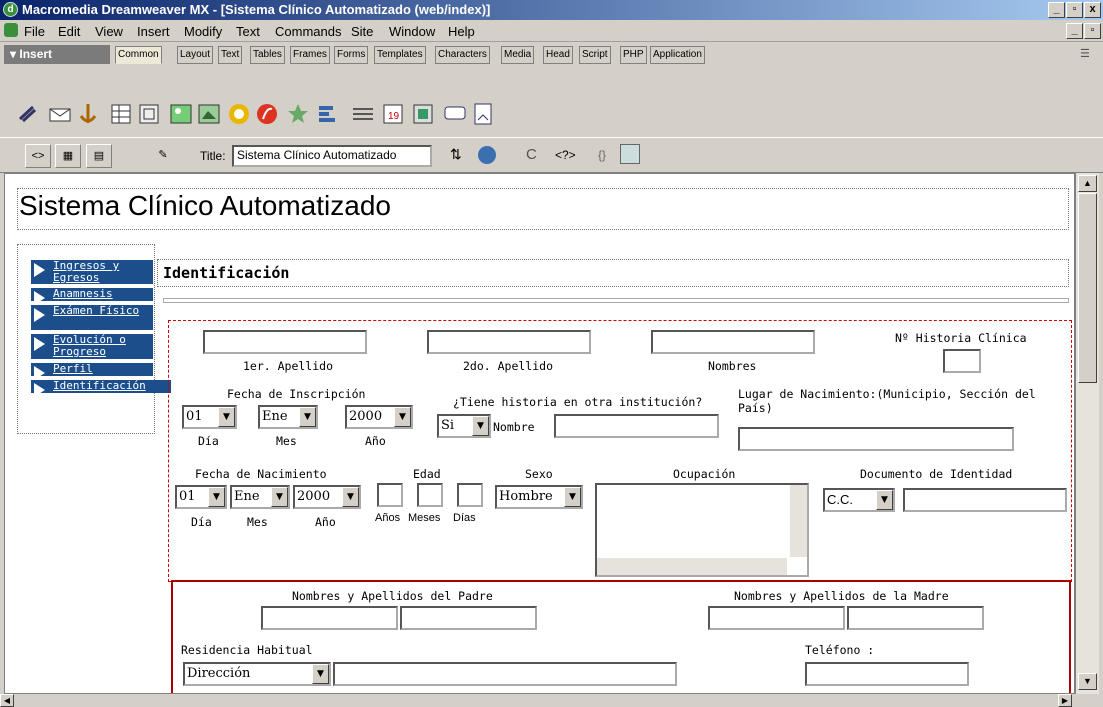  I want to click on tab-head: Head, so click(558, 55).